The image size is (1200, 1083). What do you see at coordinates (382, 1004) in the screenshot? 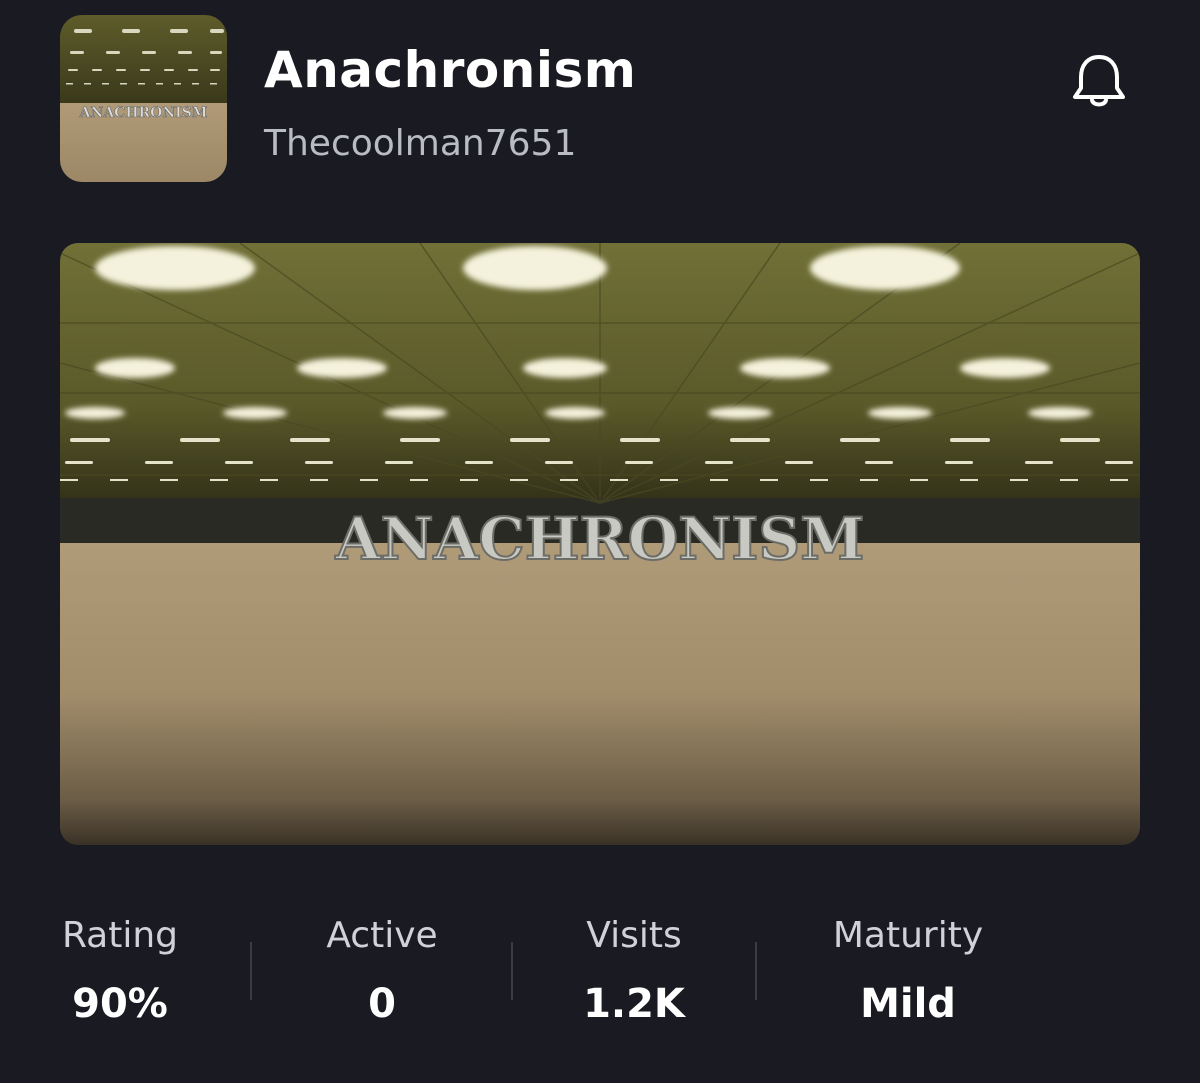
I see `stat-value: 0` at bounding box center [382, 1004].